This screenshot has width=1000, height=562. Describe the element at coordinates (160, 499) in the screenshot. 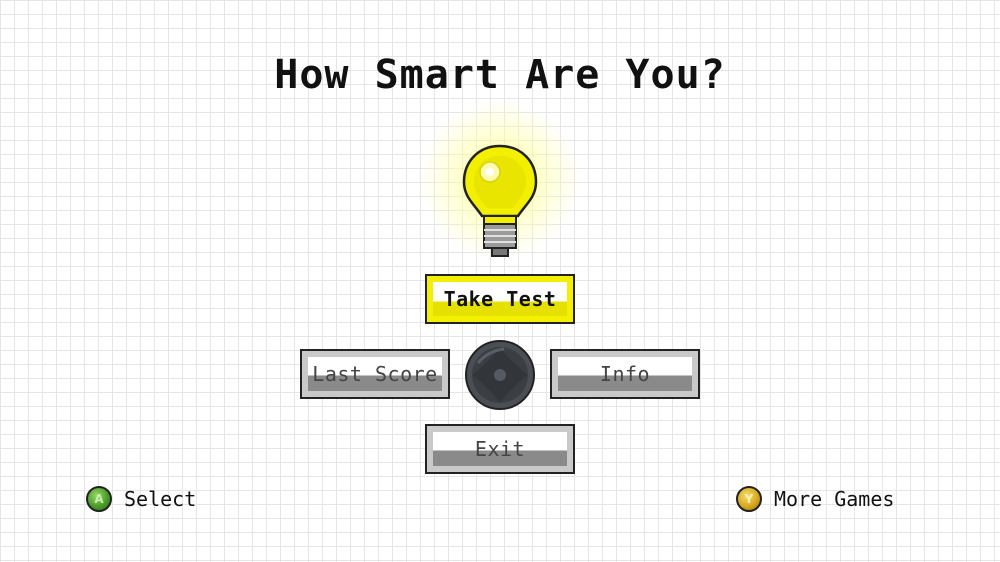

I see `select-label: Select` at that location.